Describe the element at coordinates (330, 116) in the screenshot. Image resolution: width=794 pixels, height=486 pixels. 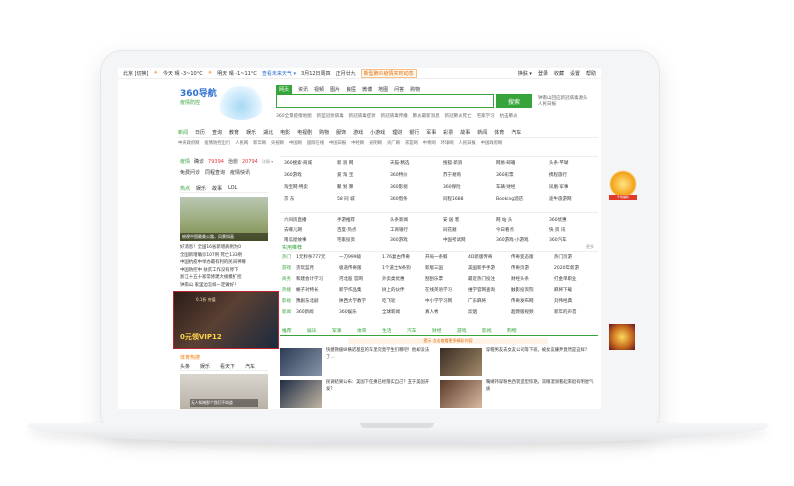
I see `hint-link: 新型冠状病毒` at that location.